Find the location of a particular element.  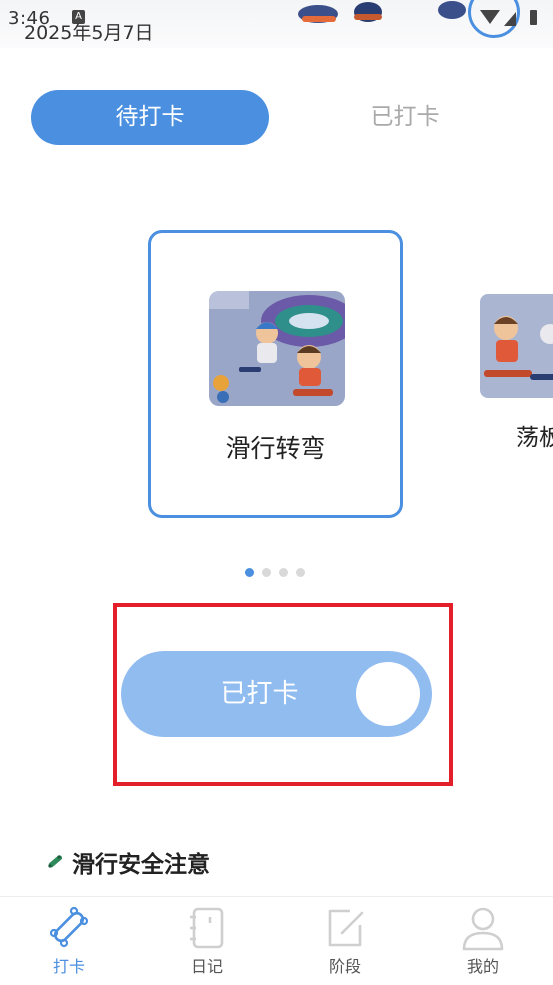

nav-item-profile: 我的 is located at coordinates (483, 941).